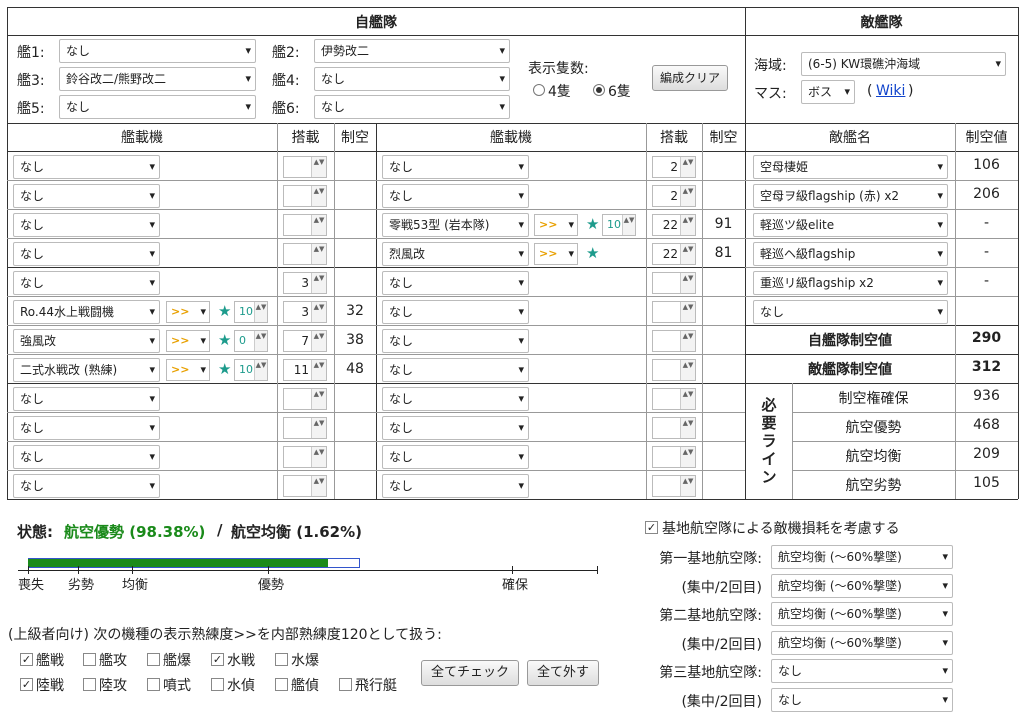 The image size is (1027, 714). What do you see at coordinates (850, 167) in the screenshot?
I see `enemy-ship-select: 空母棲姫` at bounding box center [850, 167].